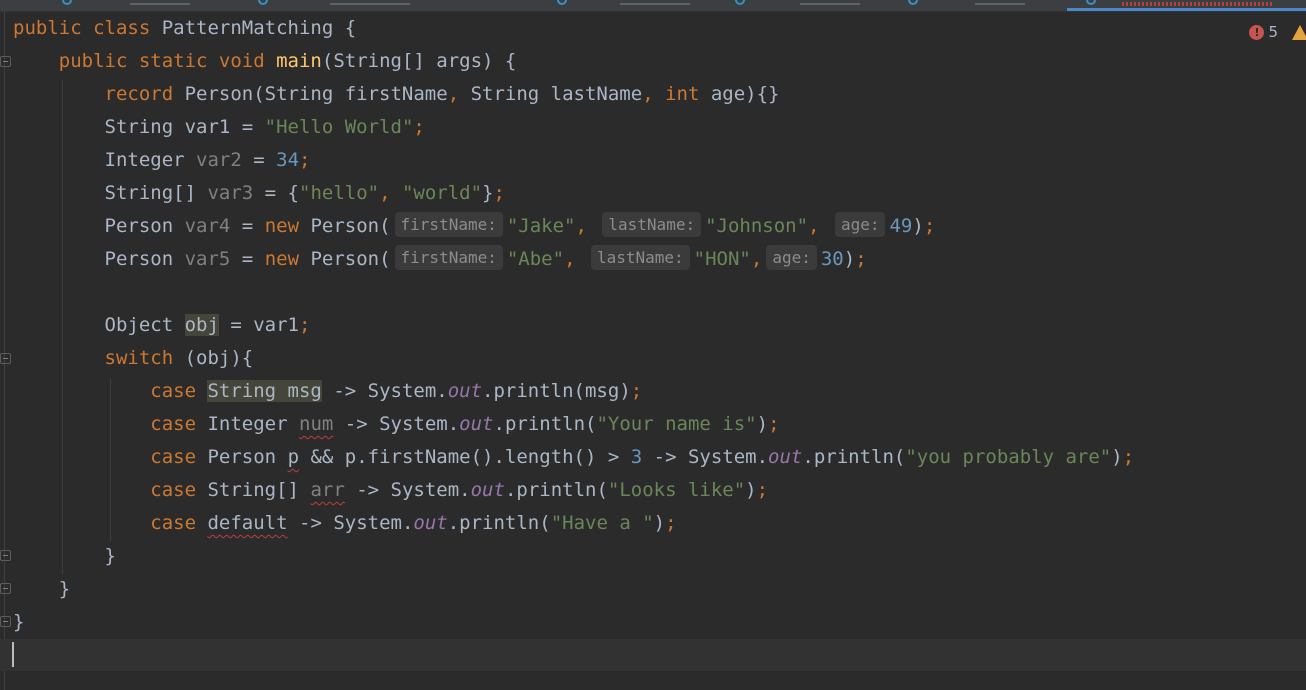 The height and width of the screenshot is (690, 1306). What do you see at coordinates (144, 94) in the screenshot?
I see `code-token: record` at bounding box center [144, 94].